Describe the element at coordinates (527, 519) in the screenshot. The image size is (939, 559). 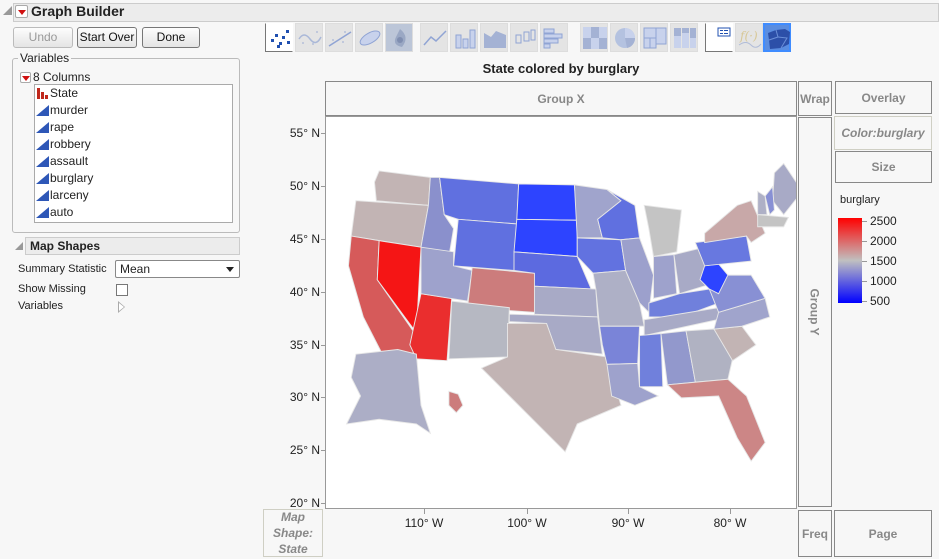
I see `x-tick-label: 100° W` at that location.